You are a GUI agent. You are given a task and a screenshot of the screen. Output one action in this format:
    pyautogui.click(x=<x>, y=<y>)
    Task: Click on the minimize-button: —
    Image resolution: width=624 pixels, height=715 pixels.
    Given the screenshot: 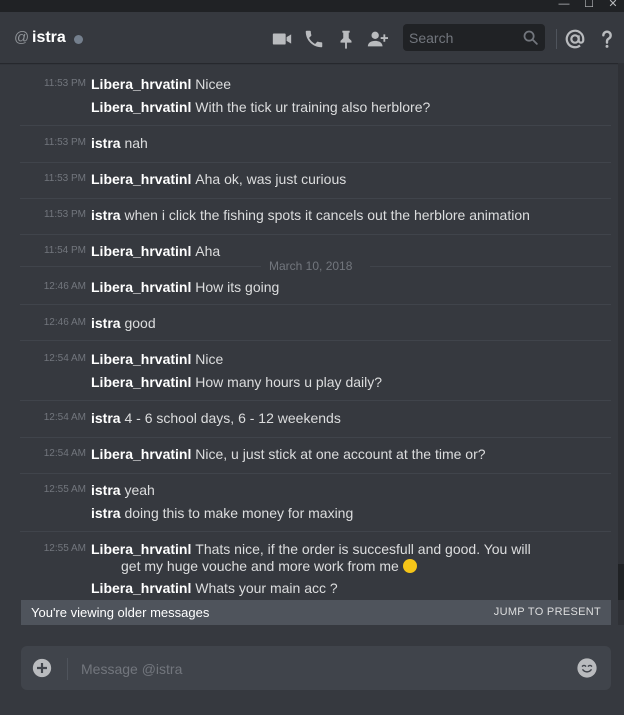 What is the action you would take?
    pyautogui.click(x=564, y=6)
    